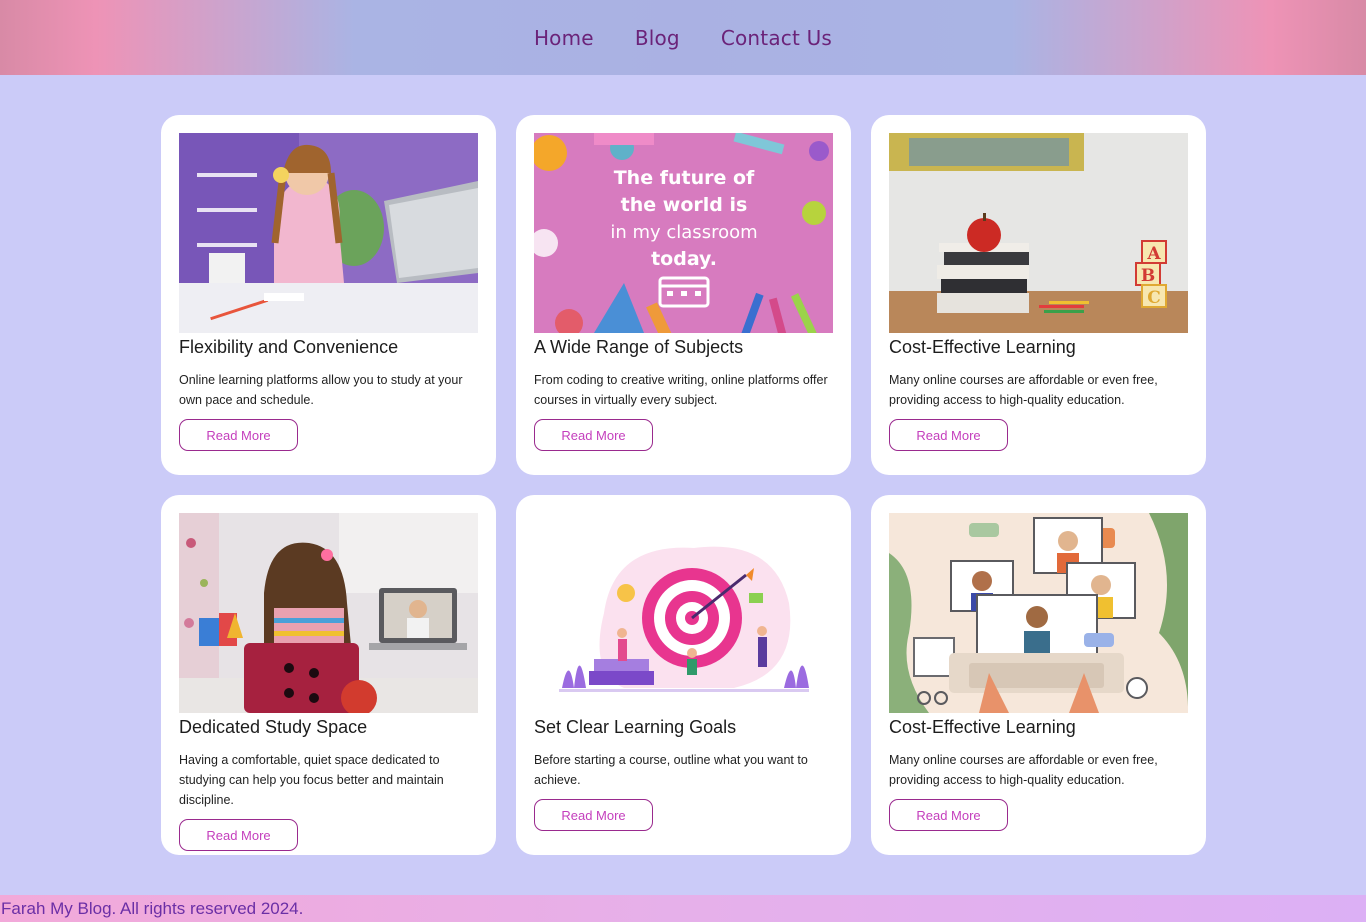  Describe the element at coordinates (684, 205) in the screenshot. I see `image-quote-line-2: the world is` at that location.